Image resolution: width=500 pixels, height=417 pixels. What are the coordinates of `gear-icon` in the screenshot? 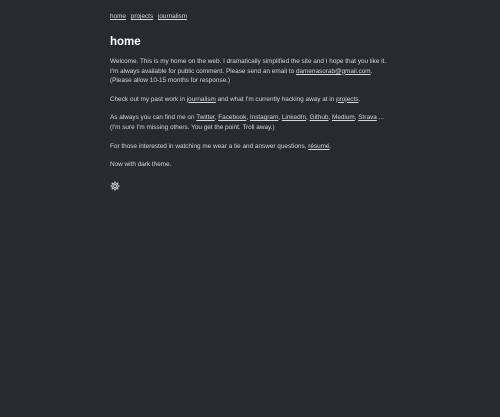 It's located at (115, 185).